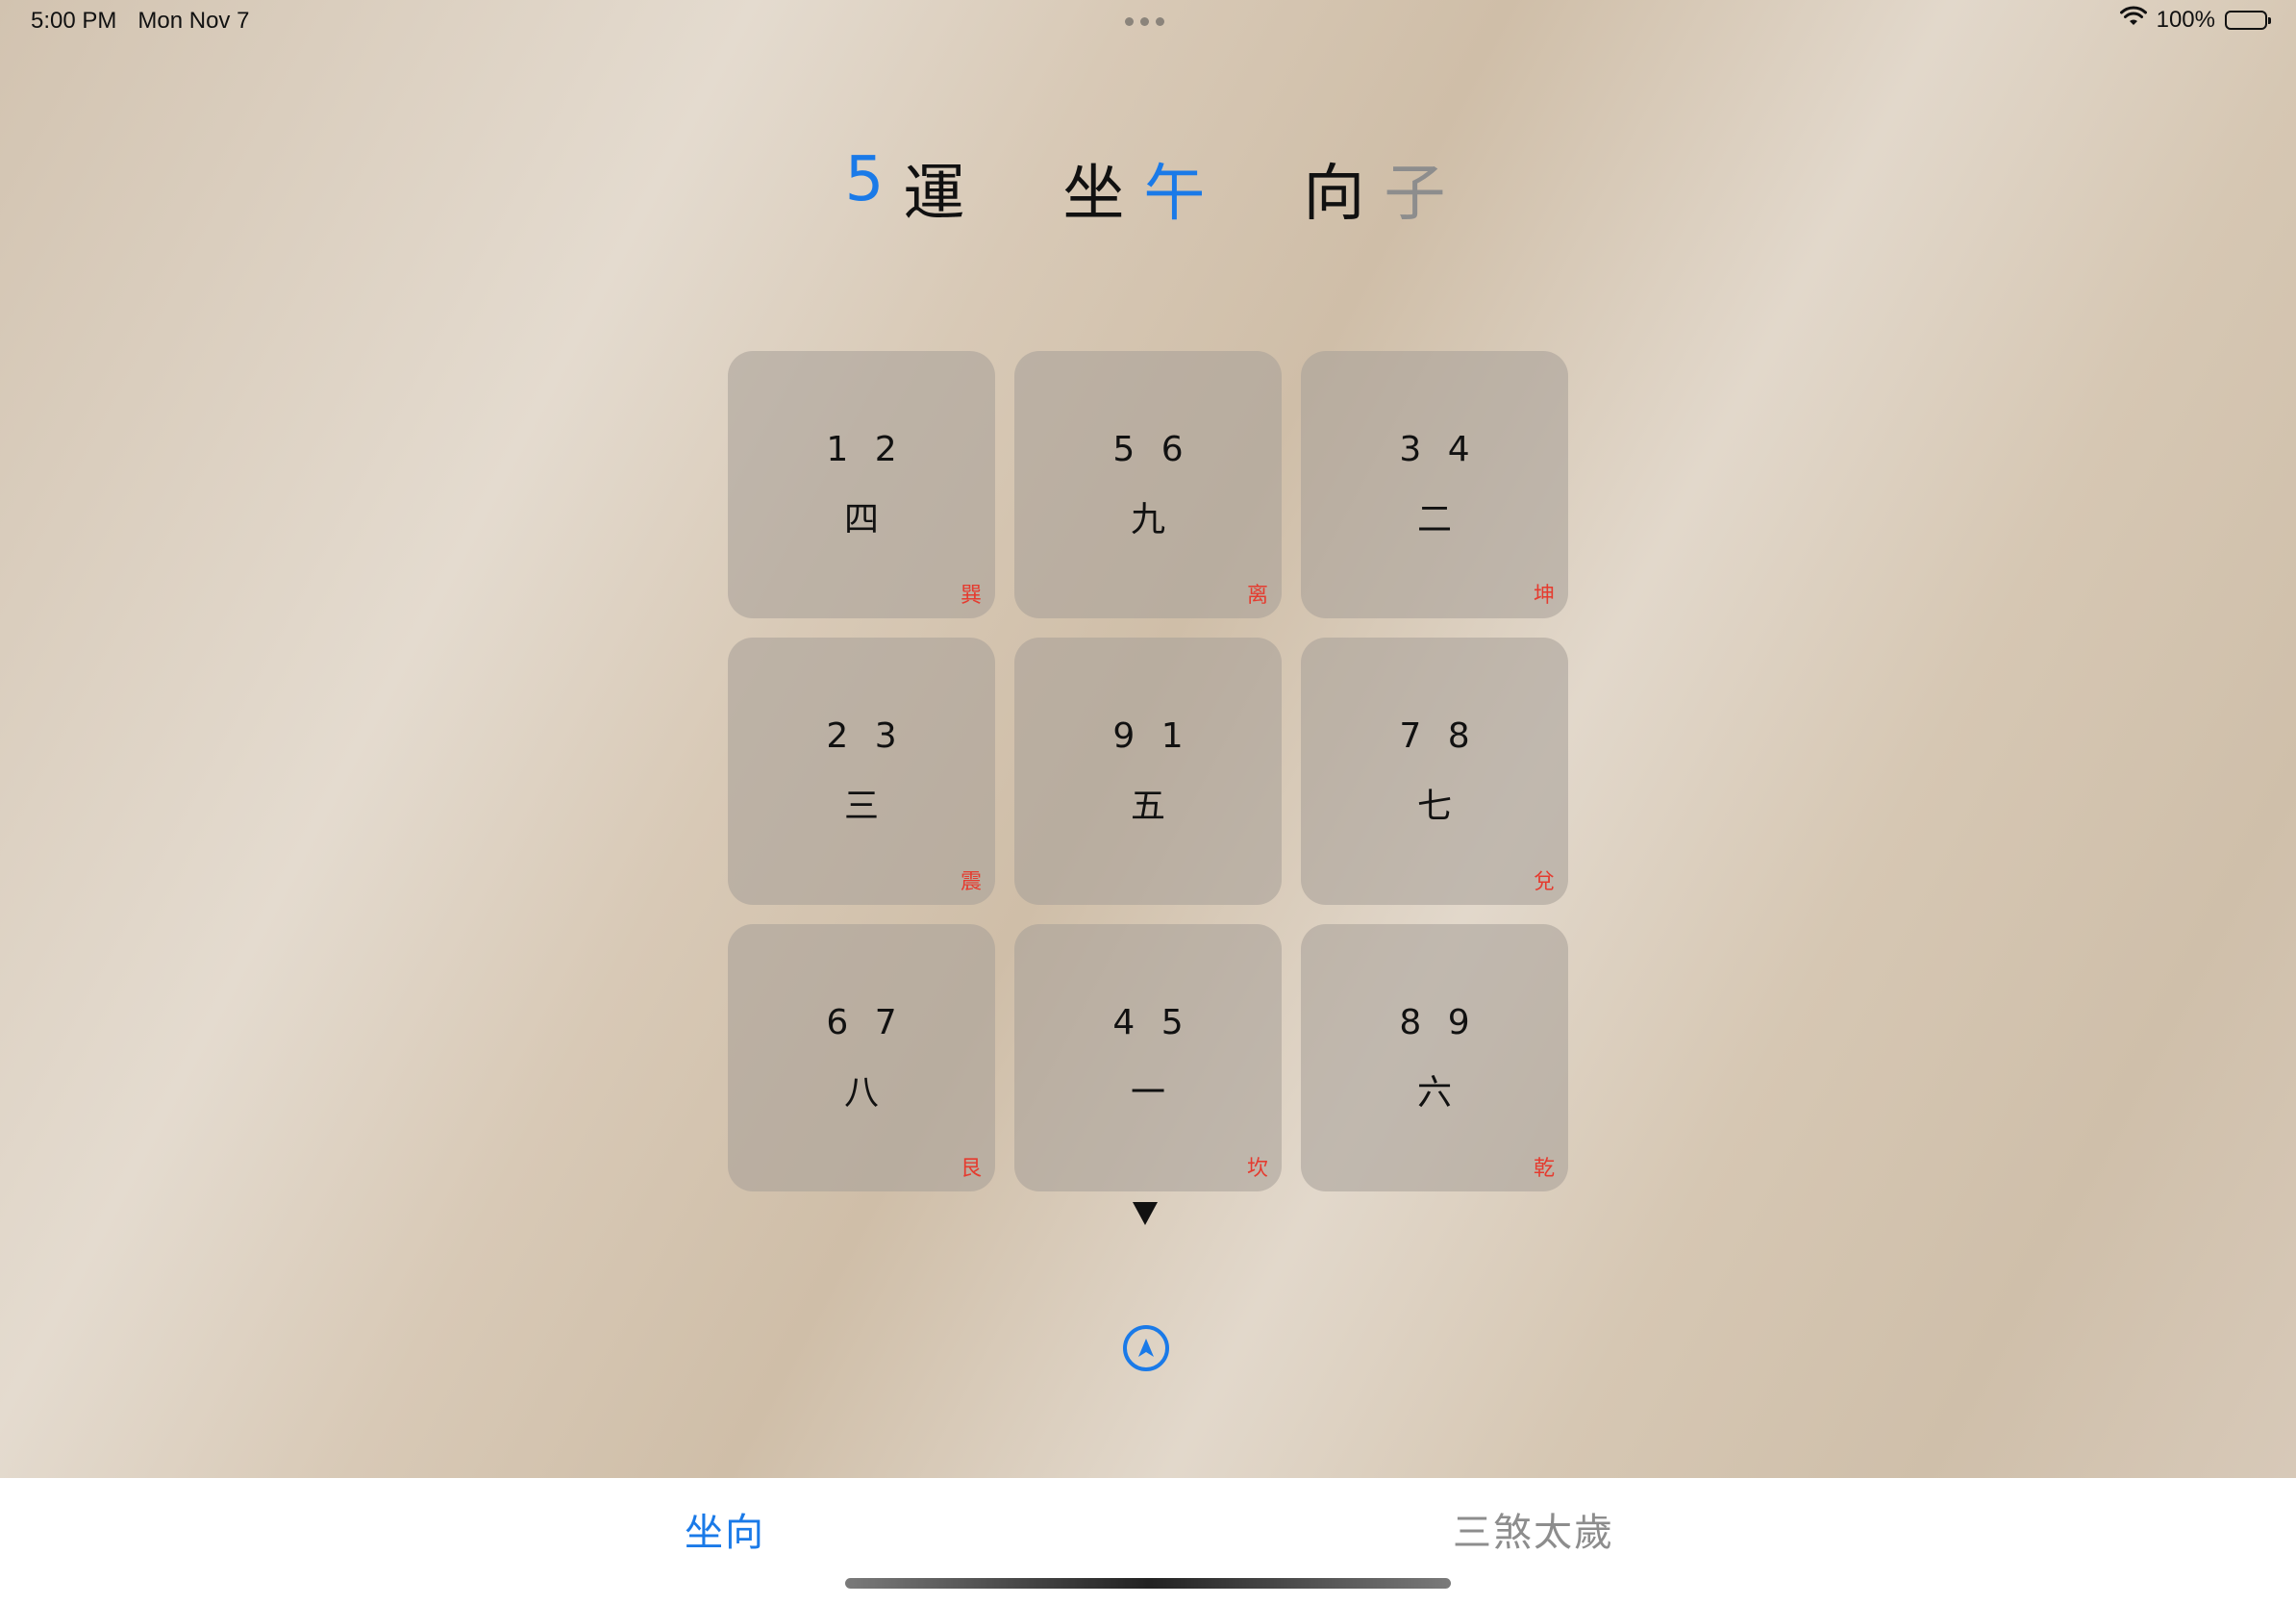 Image resolution: width=2296 pixels, height=1604 pixels. Describe the element at coordinates (1151, 736) in the screenshot. I see `palace-stars: 9 1` at that location.